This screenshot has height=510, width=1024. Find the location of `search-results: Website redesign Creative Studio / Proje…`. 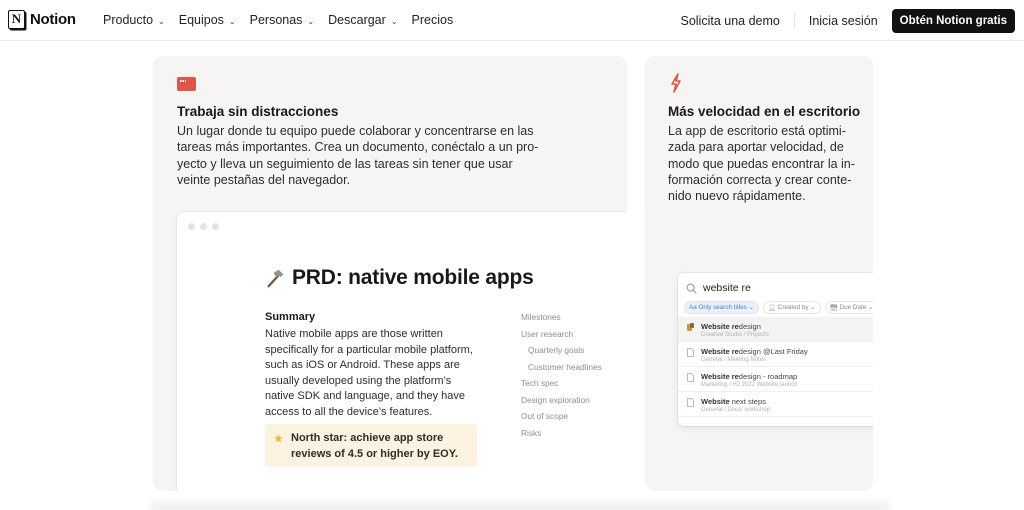

search-results: Website redesign Creative Studio / Proje… is located at coordinates (775, 367).